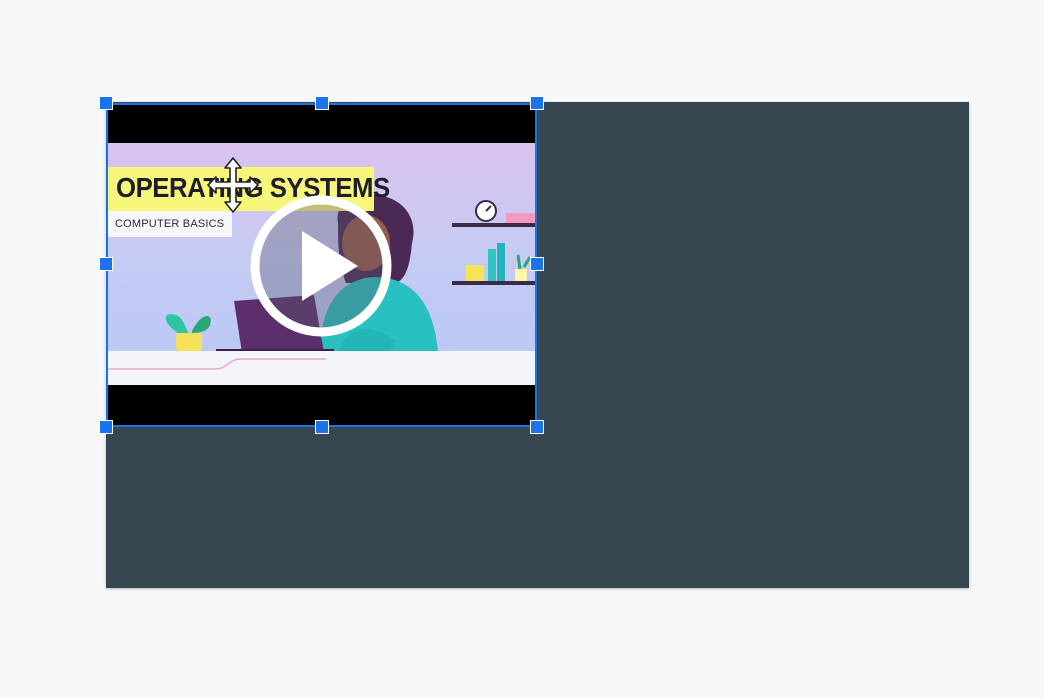 The height and width of the screenshot is (698, 1044). I want to click on video-subtitle: COMPUTER BASICS, so click(170, 224).